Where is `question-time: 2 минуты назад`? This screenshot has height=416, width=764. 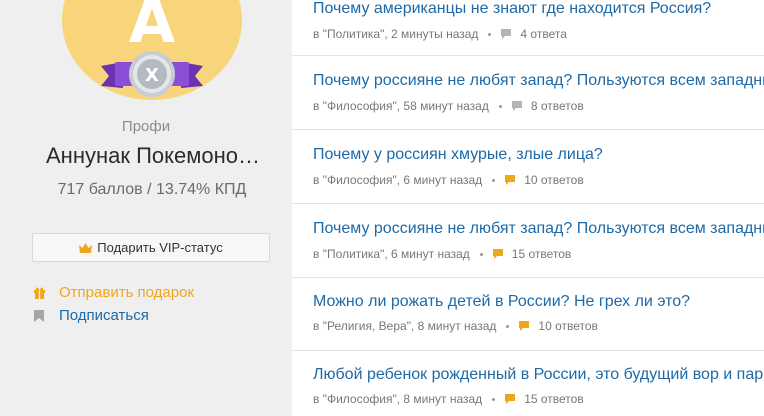 question-time: 2 минуты назад is located at coordinates (435, 34).